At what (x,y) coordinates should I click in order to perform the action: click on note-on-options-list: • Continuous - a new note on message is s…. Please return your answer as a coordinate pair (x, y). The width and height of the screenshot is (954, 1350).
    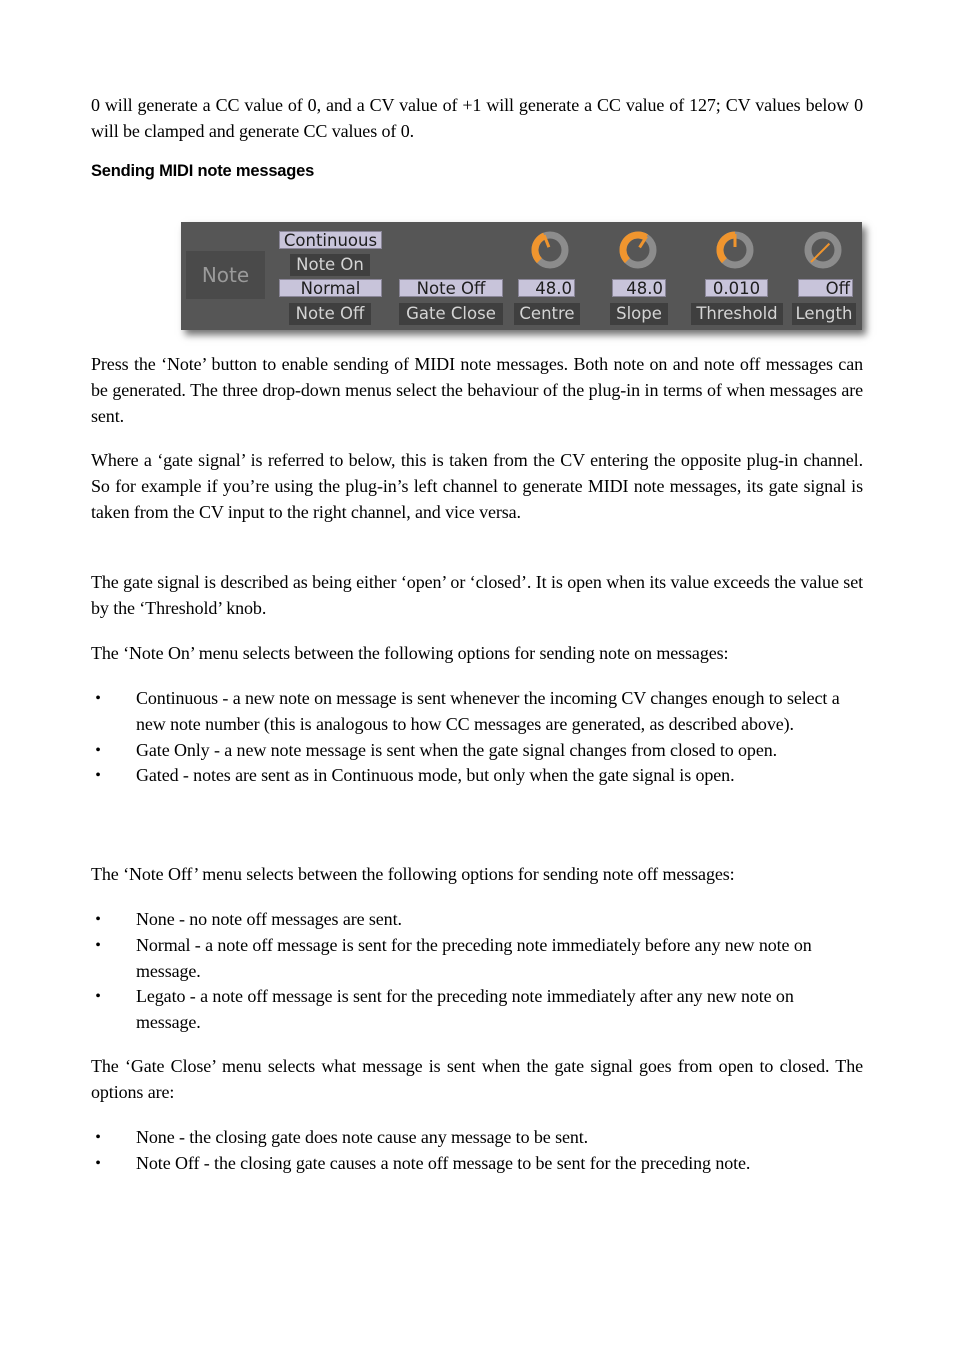
    Looking at the image, I should click on (472, 737).